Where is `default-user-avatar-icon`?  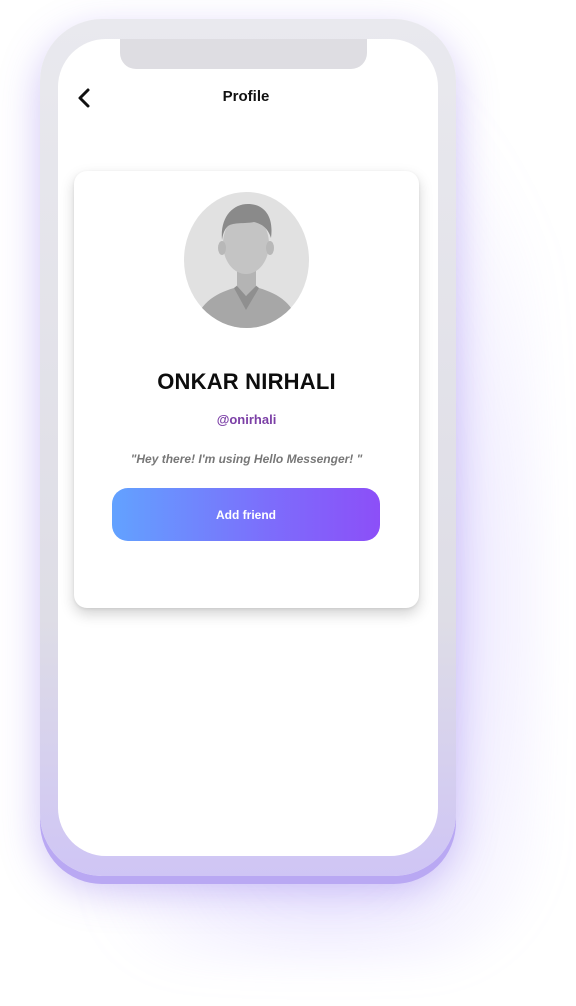 default-user-avatar-icon is located at coordinates (246, 266).